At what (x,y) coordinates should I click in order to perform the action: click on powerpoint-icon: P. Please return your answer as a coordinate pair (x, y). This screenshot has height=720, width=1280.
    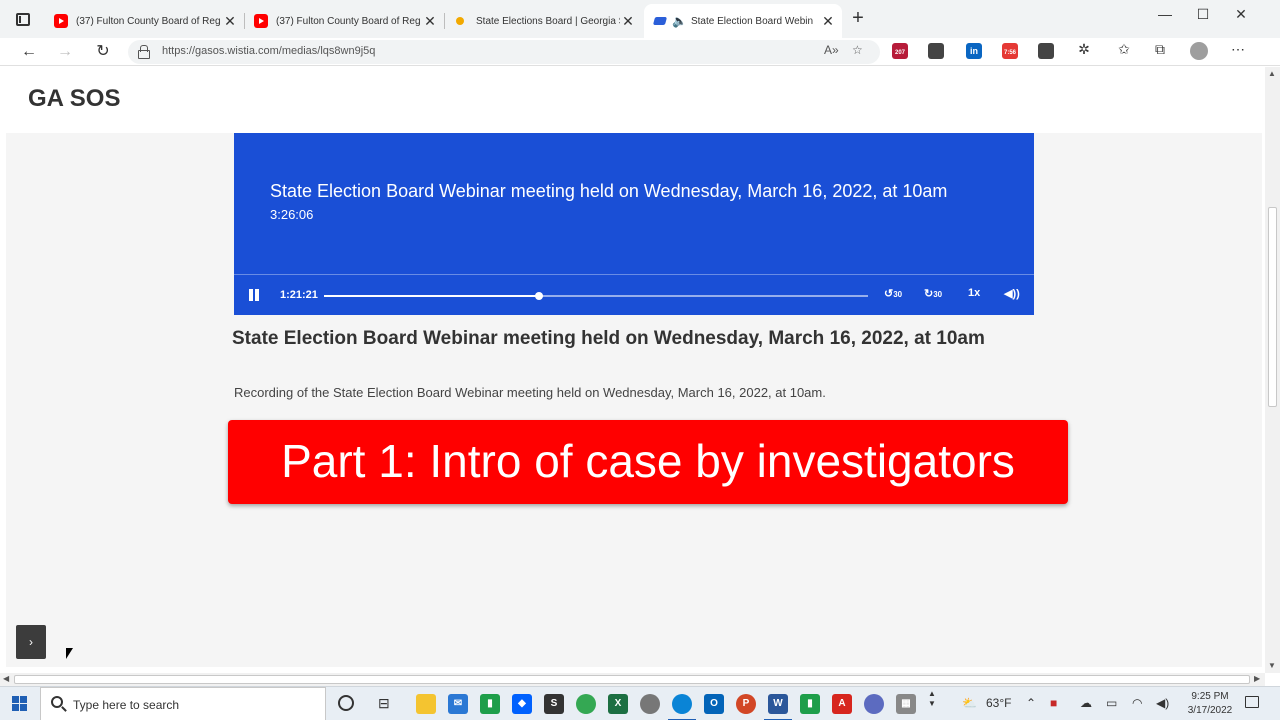
    Looking at the image, I should click on (746, 704).